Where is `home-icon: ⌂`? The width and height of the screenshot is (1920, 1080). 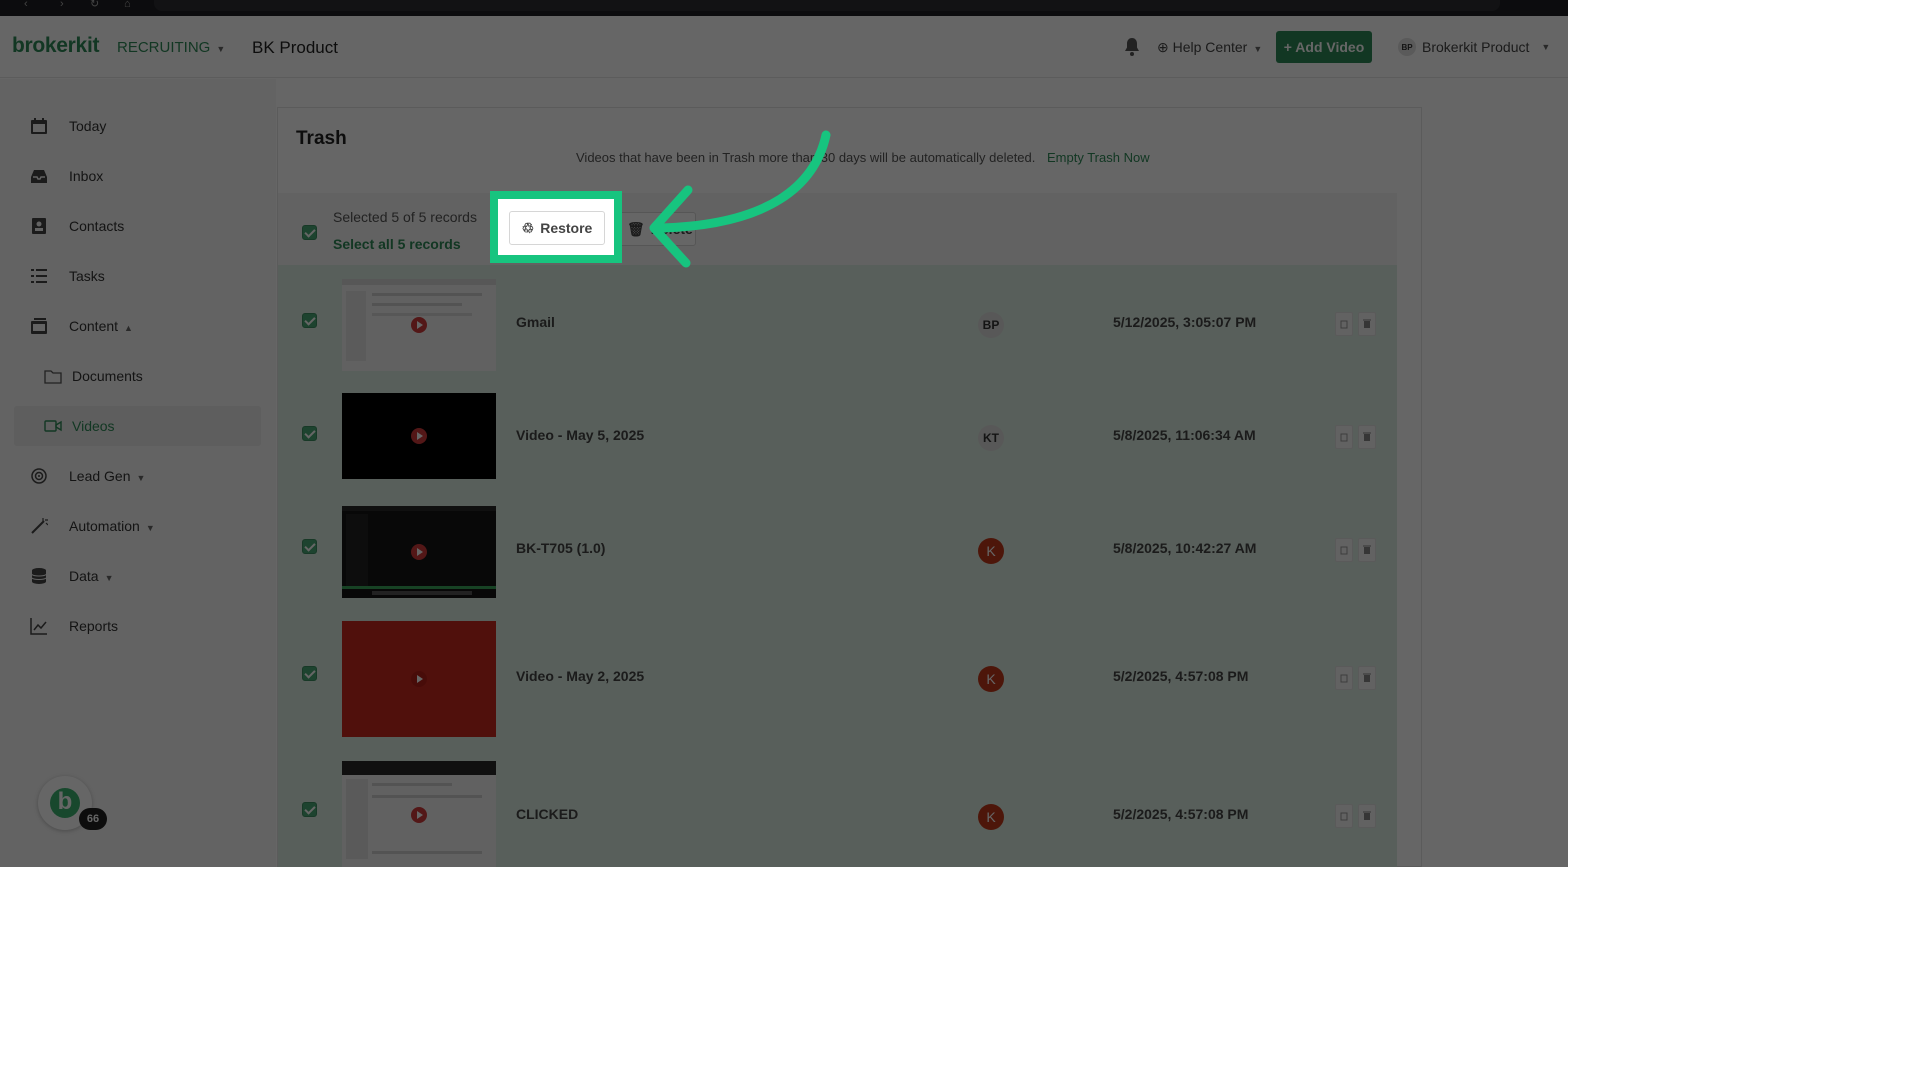
home-icon: ⌂ is located at coordinates (129, 5).